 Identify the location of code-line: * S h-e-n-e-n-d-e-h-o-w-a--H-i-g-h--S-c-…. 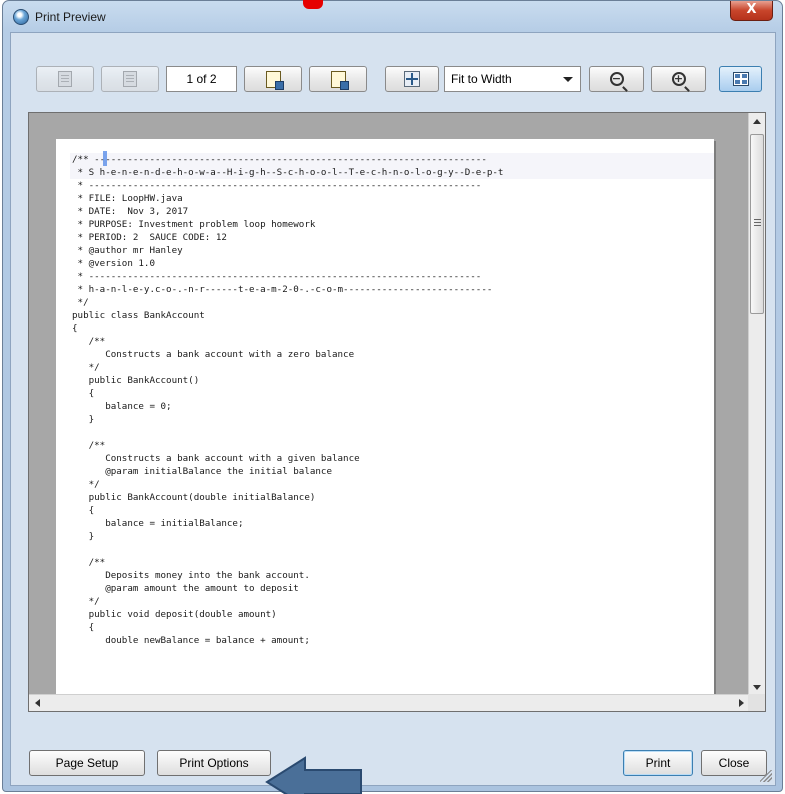
(288, 172).